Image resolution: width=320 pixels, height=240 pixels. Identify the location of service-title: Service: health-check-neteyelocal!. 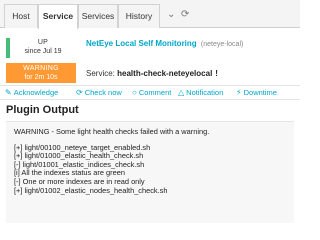
(152, 74).